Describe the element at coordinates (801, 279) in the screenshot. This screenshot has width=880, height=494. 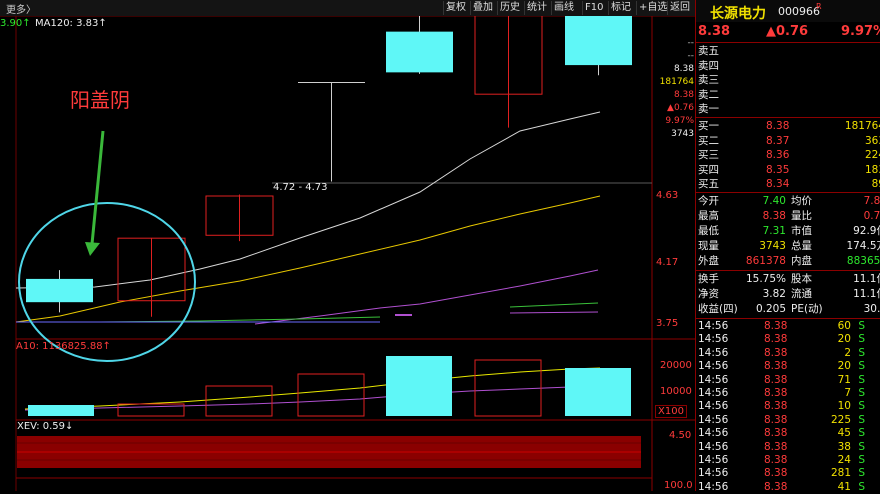
I see `stat-label: 股本` at that location.